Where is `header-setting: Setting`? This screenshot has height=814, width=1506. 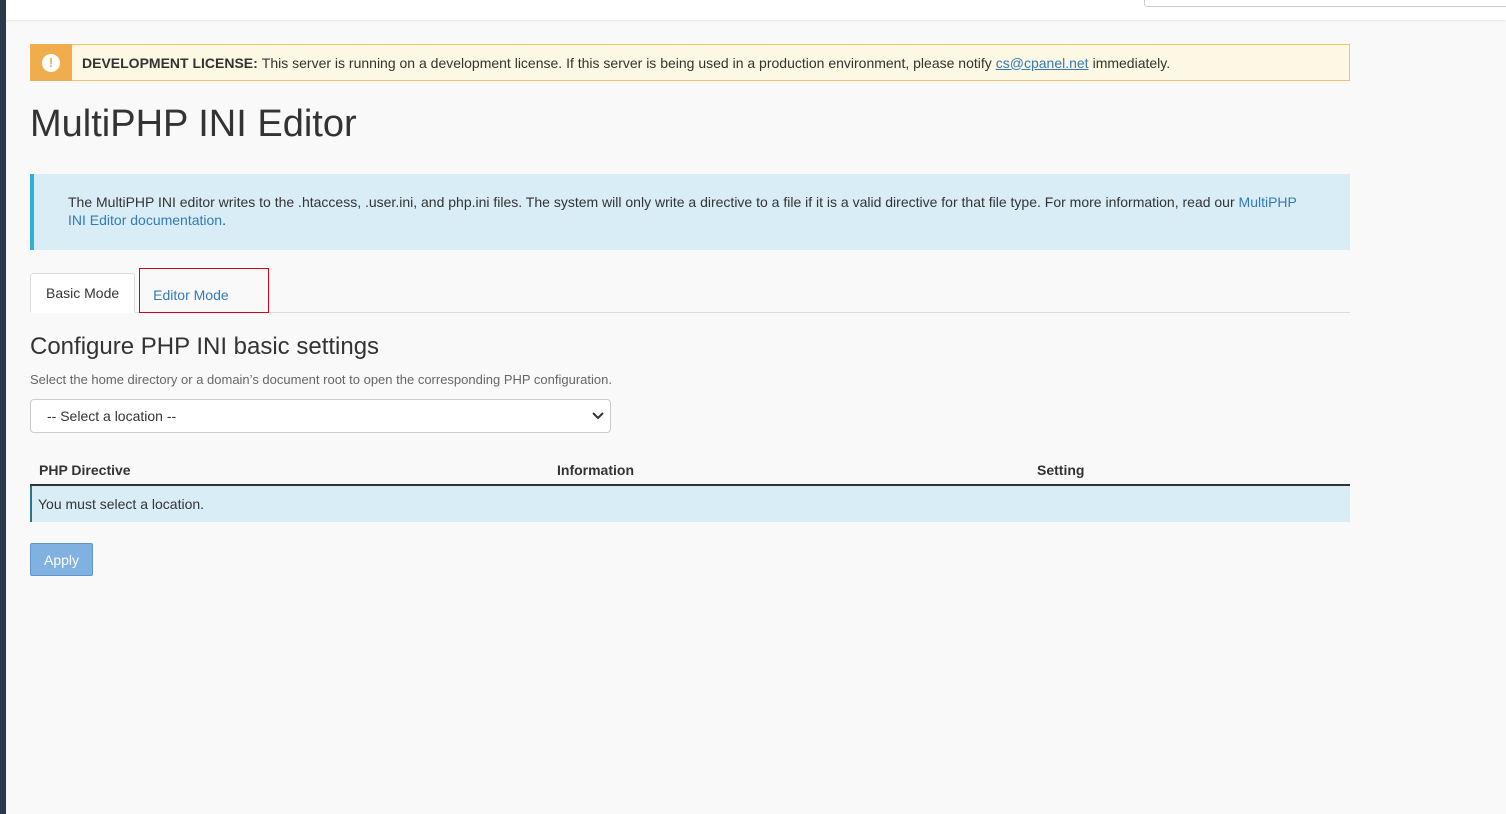 header-setting: Setting is located at coordinates (1061, 469).